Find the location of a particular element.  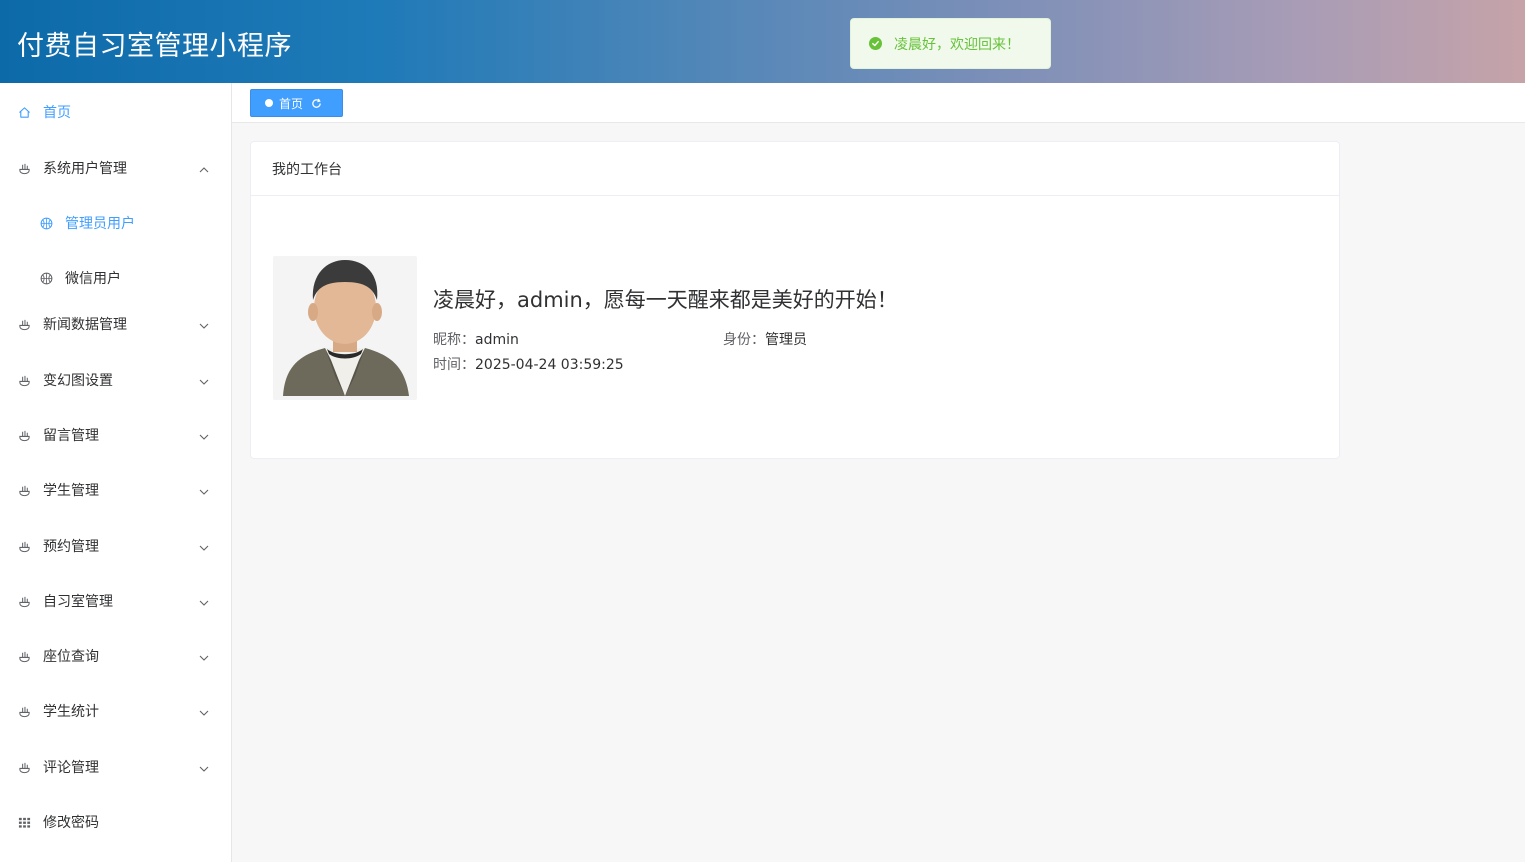

sidebar-item-system-users: 系统用户管理 is located at coordinates (115, 168).